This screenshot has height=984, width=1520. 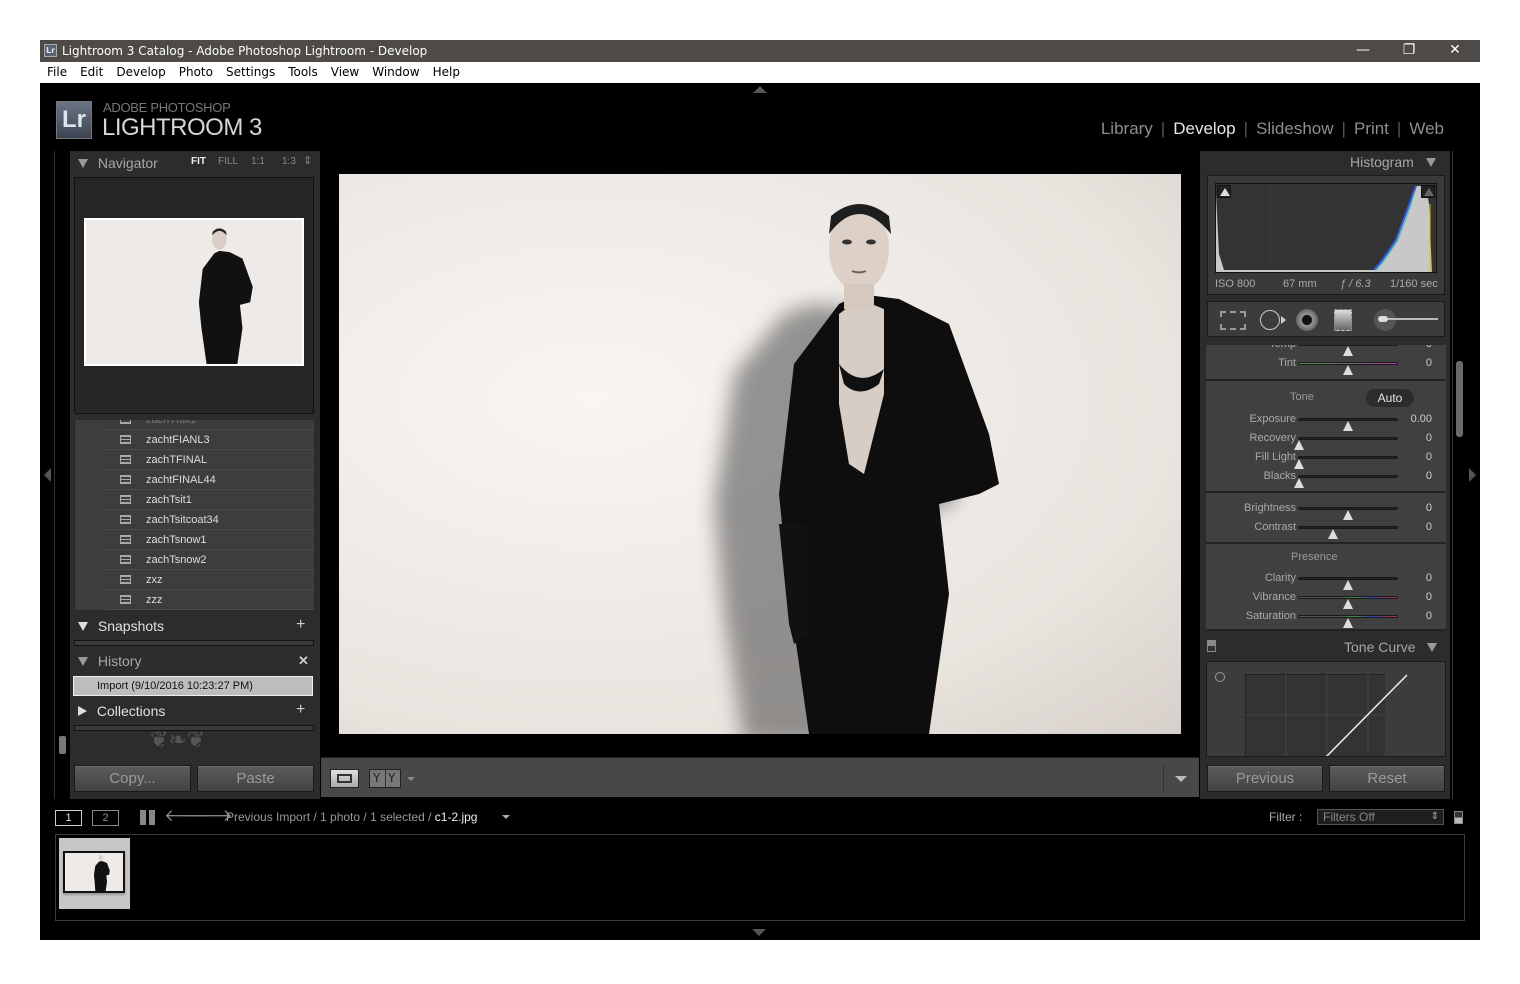 What do you see at coordinates (121, 626) in the screenshot?
I see `snapshots-header: Snapshots` at bounding box center [121, 626].